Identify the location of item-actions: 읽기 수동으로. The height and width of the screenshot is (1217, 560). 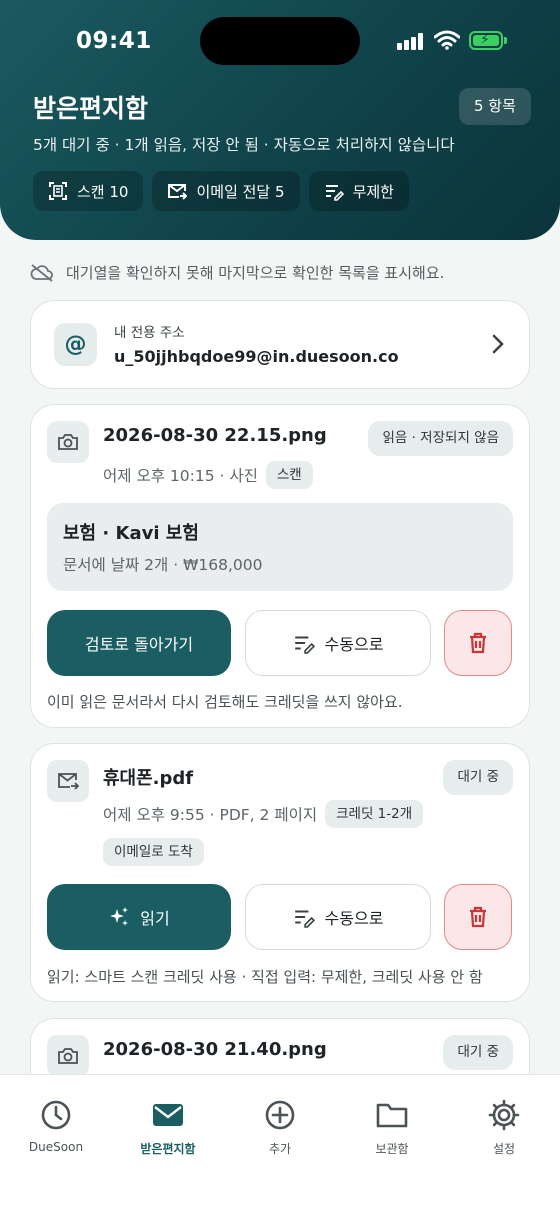
(280, 917).